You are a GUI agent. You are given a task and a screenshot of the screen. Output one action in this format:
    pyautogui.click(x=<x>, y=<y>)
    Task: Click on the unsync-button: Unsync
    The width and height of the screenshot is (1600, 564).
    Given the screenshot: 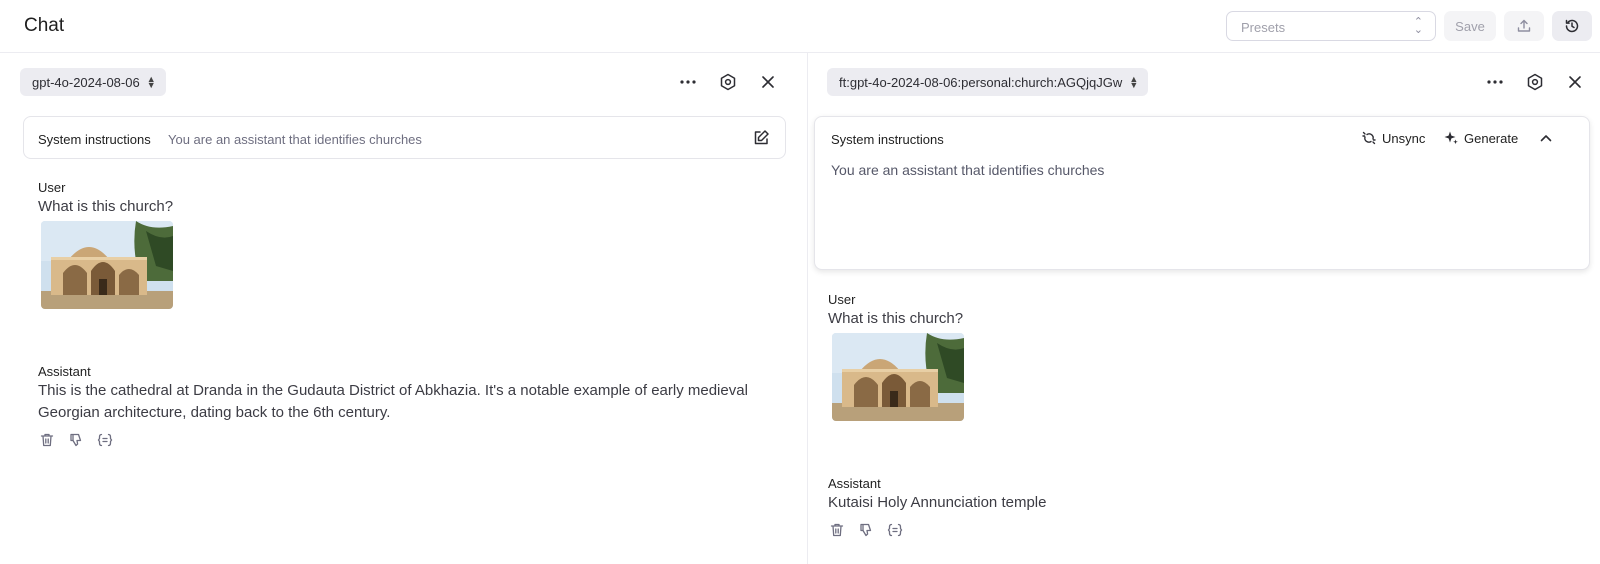 What is the action you would take?
    pyautogui.click(x=1393, y=138)
    